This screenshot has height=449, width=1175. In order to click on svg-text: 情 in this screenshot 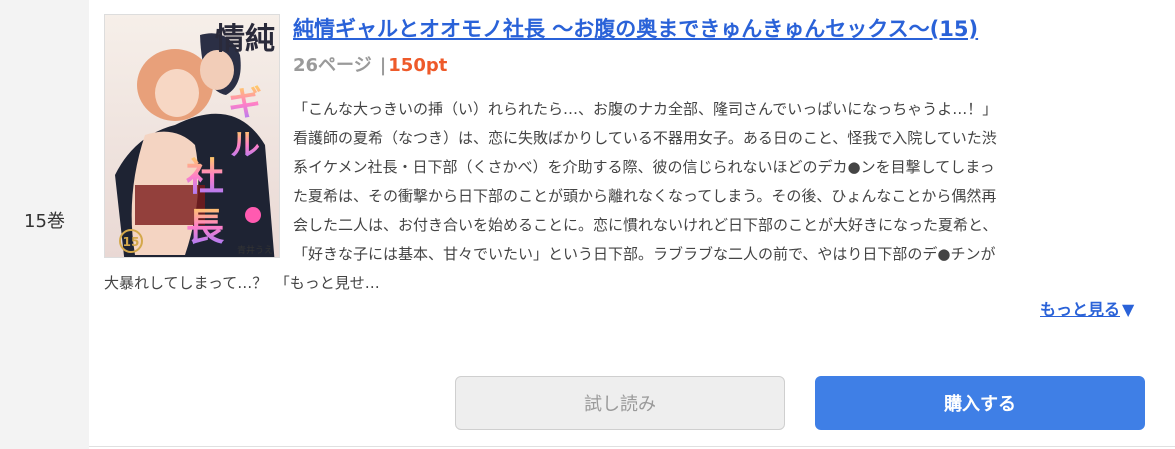, I will do `click(230, 39)`.